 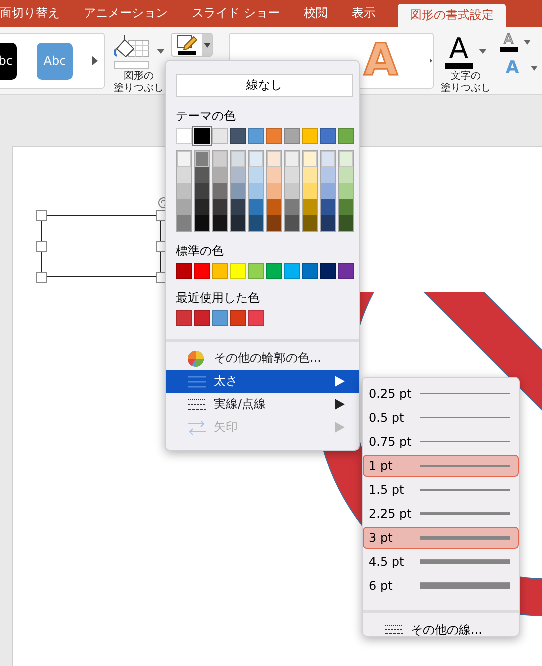 What do you see at coordinates (441, 490) in the screenshot?
I see `line-weight-option: 1.5 pt` at bounding box center [441, 490].